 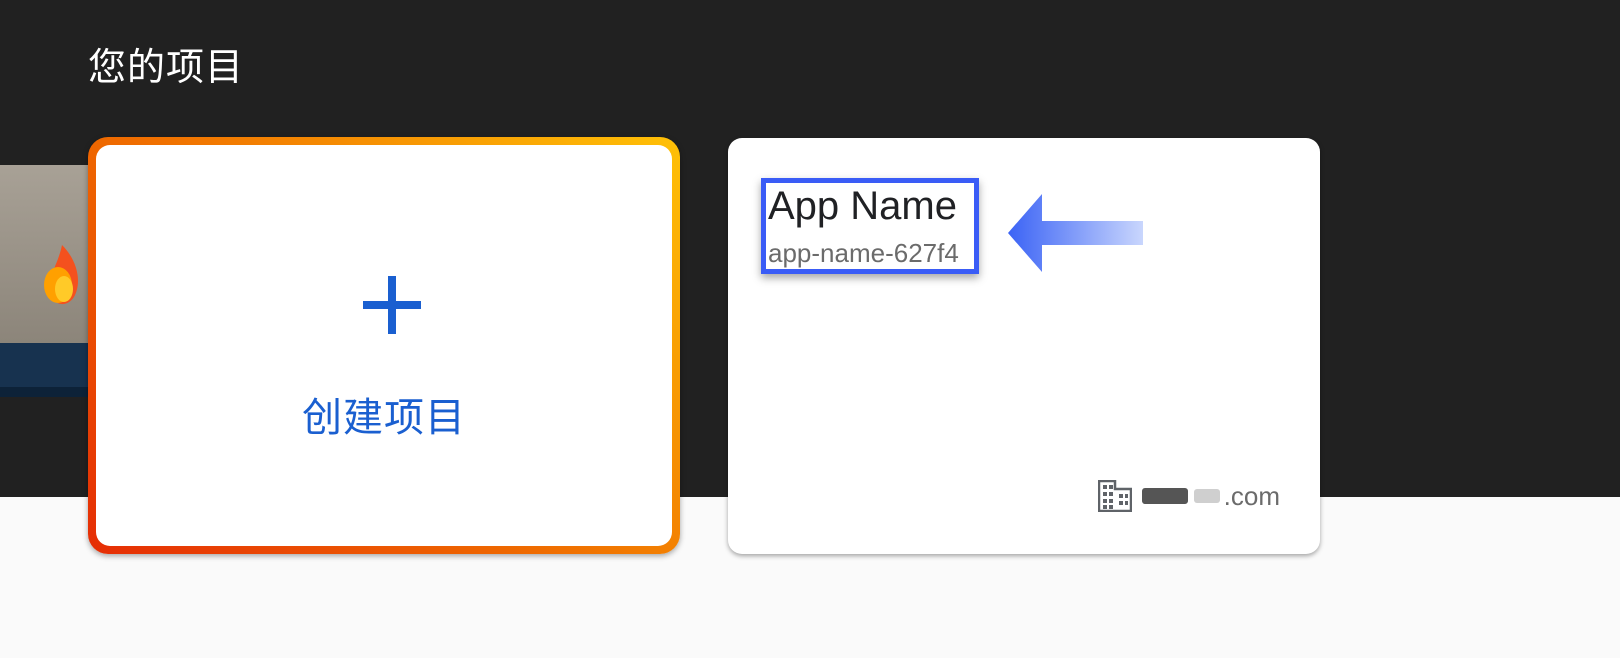 I want to click on project-id: app-name-627f4, so click(x=863, y=253).